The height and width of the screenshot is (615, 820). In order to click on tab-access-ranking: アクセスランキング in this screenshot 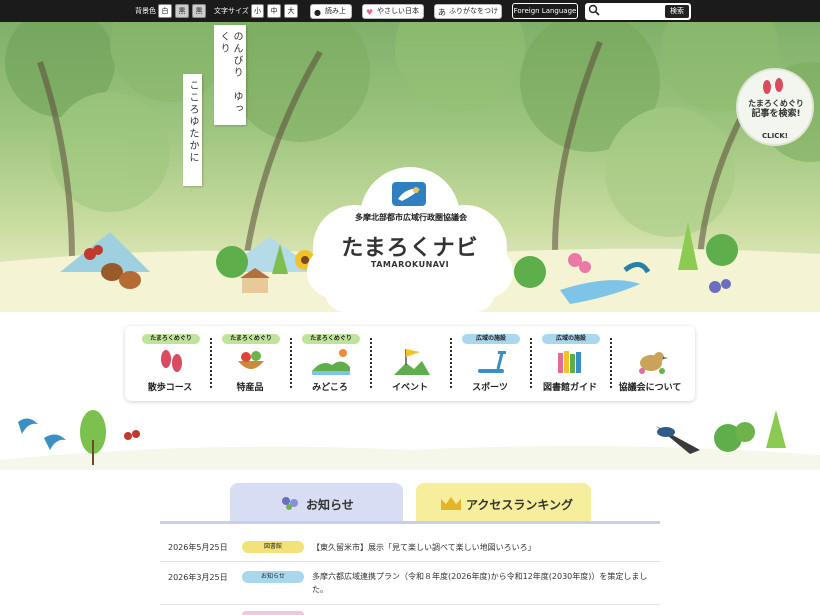, I will do `click(503, 503)`.